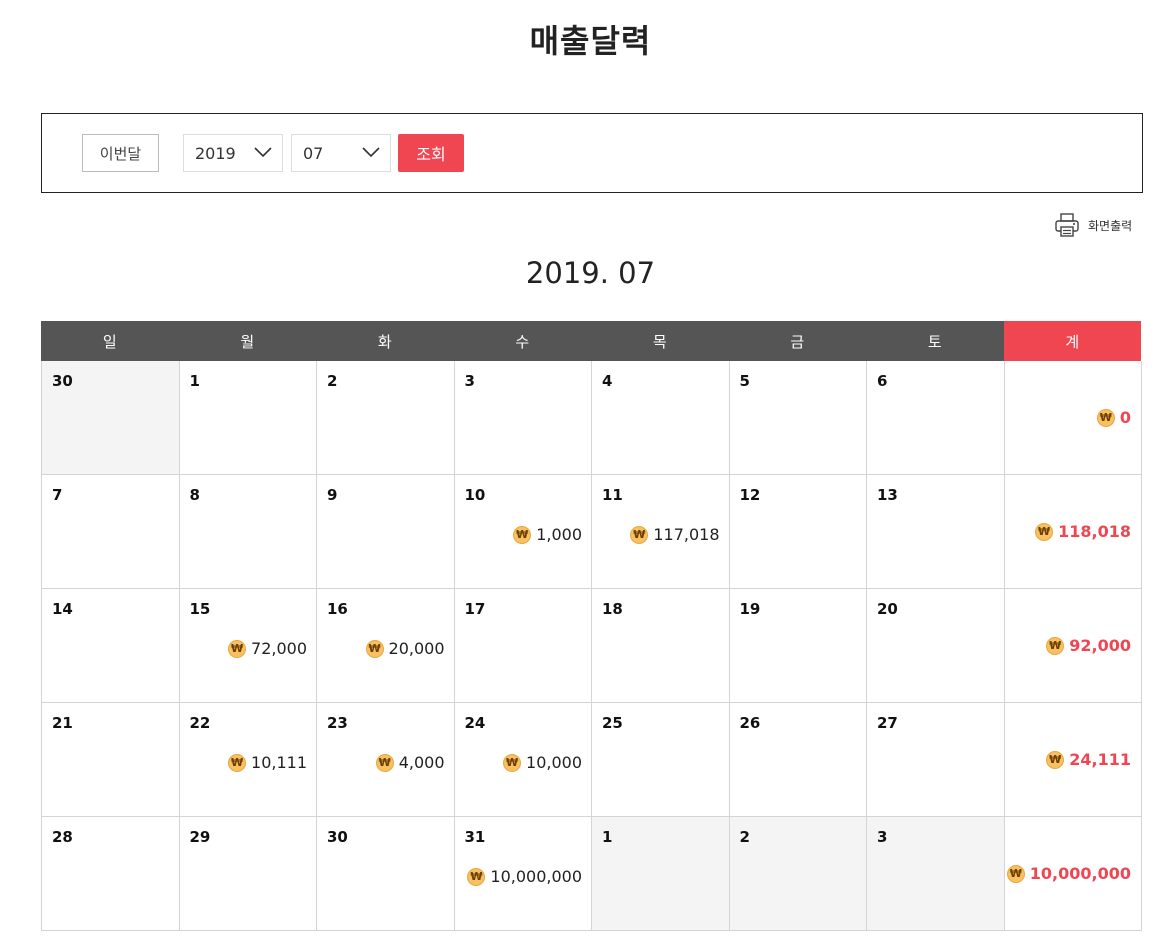 This screenshot has height=945, width=1161. I want to click on day-number: 5, so click(744, 381).